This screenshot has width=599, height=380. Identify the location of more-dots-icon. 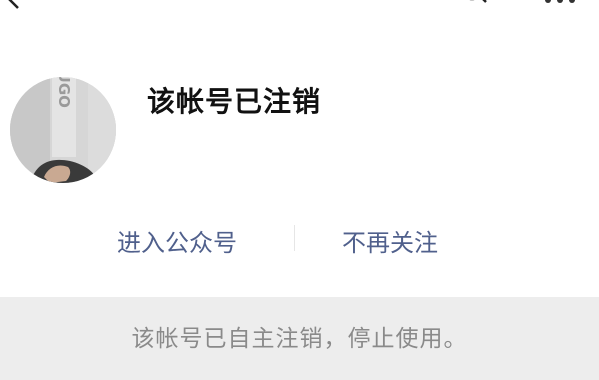
(560, 3).